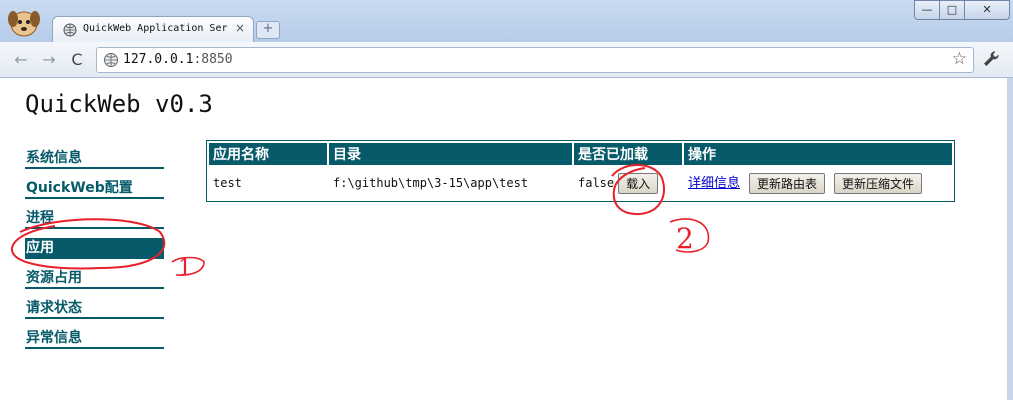 Image resolution: width=1013 pixels, height=400 pixels. What do you see at coordinates (987, 10) in the screenshot?
I see `close-window-button: ✕` at bounding box center [987, 10].